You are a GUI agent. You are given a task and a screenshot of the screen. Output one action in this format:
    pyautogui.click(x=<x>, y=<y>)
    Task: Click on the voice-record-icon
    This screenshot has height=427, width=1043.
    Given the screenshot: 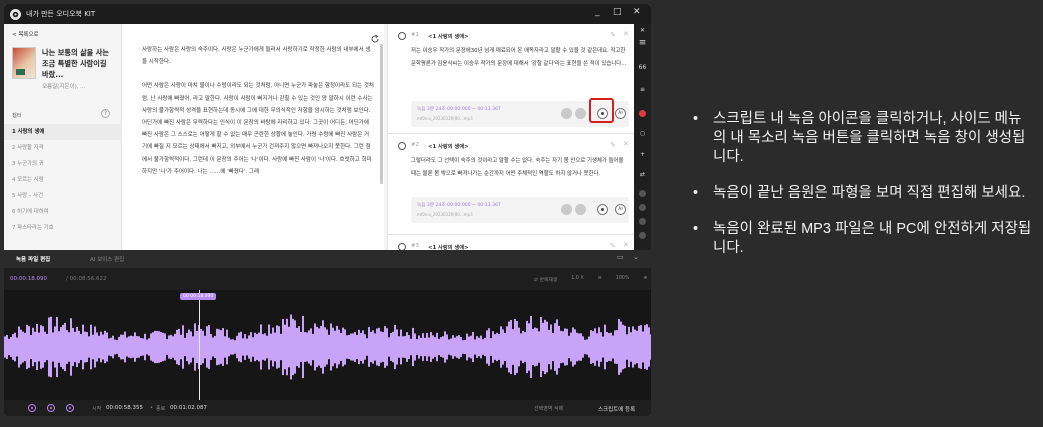 What is the action you would take?
    pyautogui.click(x=642, y=113)
    